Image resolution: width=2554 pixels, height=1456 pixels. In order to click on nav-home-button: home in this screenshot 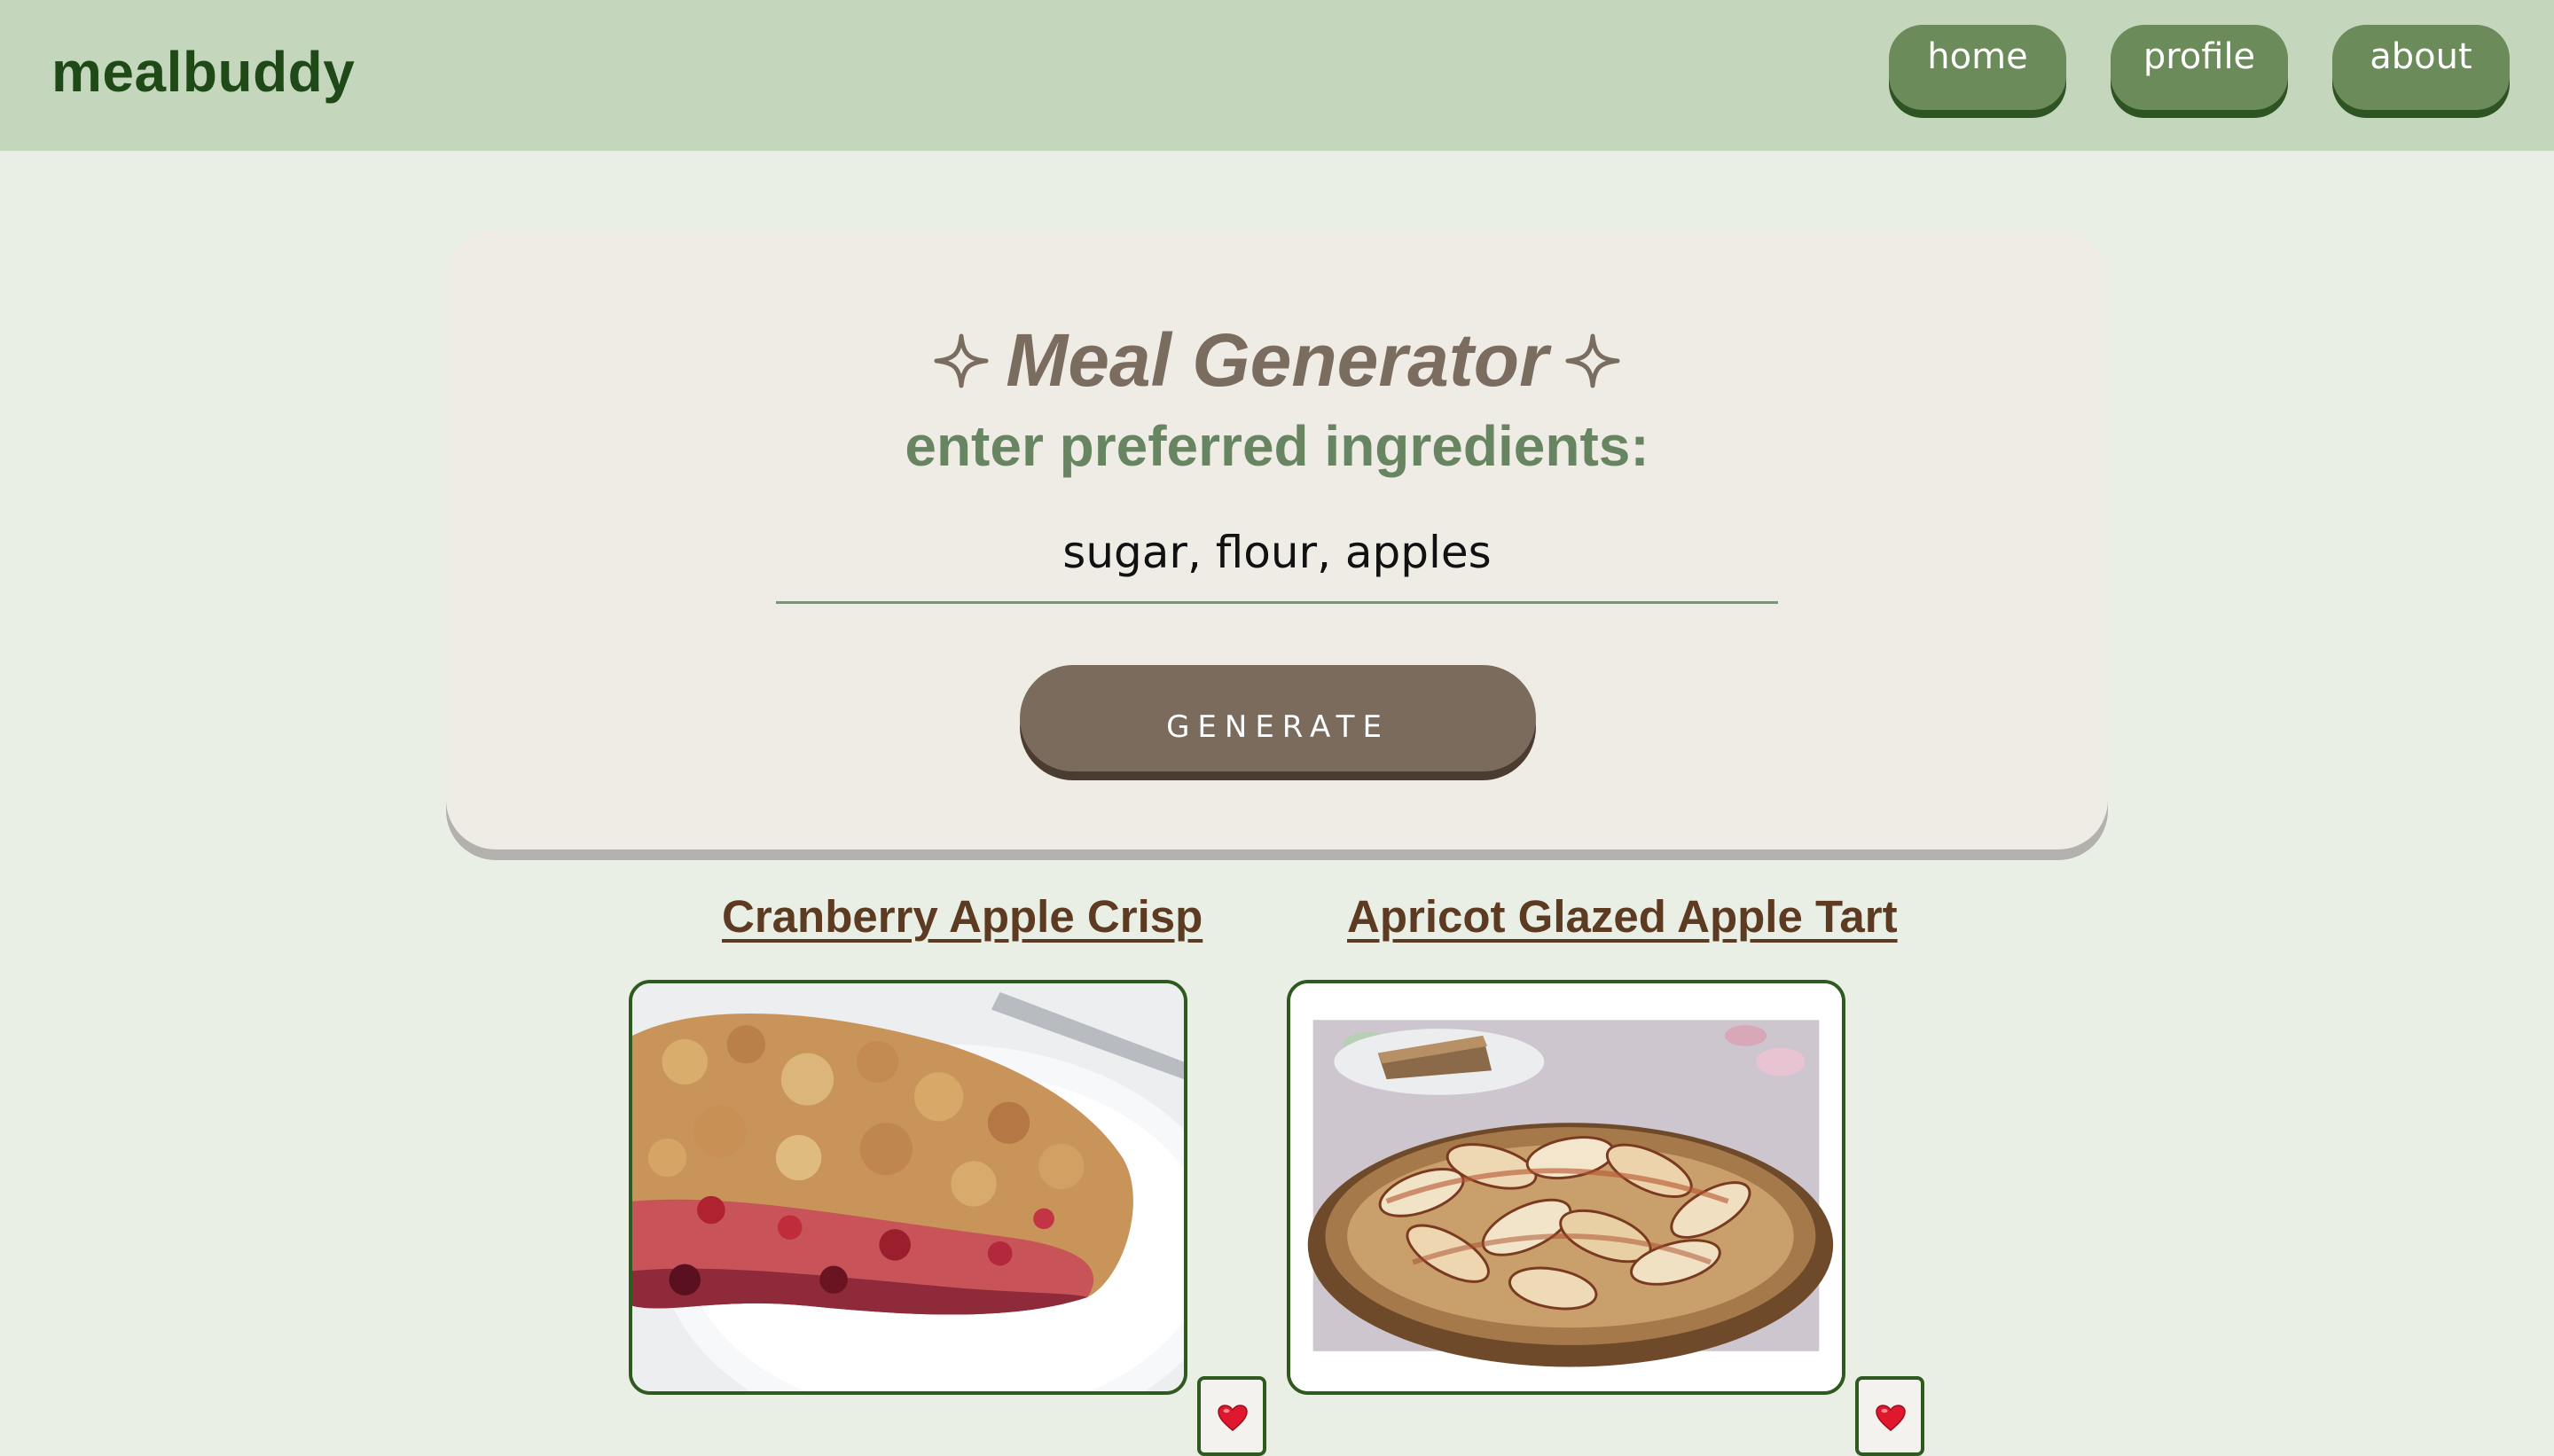, I will do `click(1977, 67)`.